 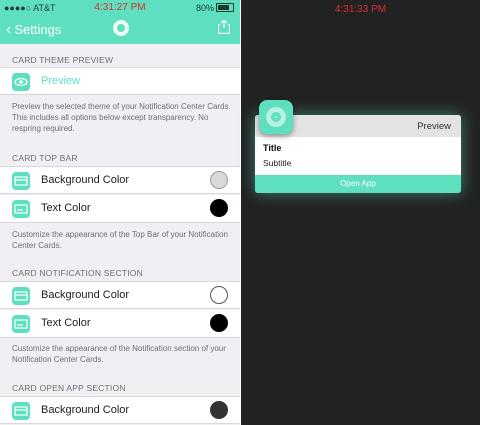 I want to click on preview-label: Preview, so click(x=61, y=81).